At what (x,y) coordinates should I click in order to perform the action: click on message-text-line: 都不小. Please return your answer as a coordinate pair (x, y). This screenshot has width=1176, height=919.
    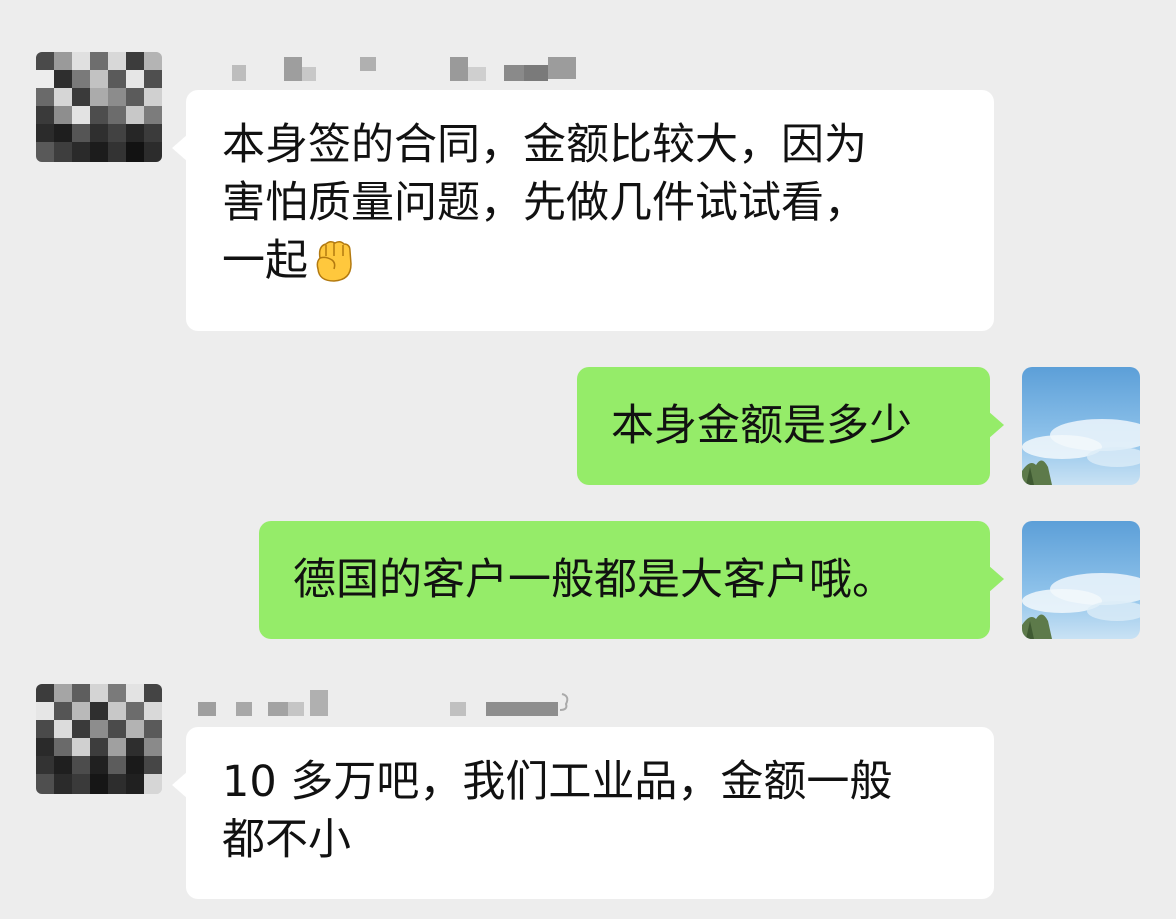
    Looking at the image, I should click on (286, 840).